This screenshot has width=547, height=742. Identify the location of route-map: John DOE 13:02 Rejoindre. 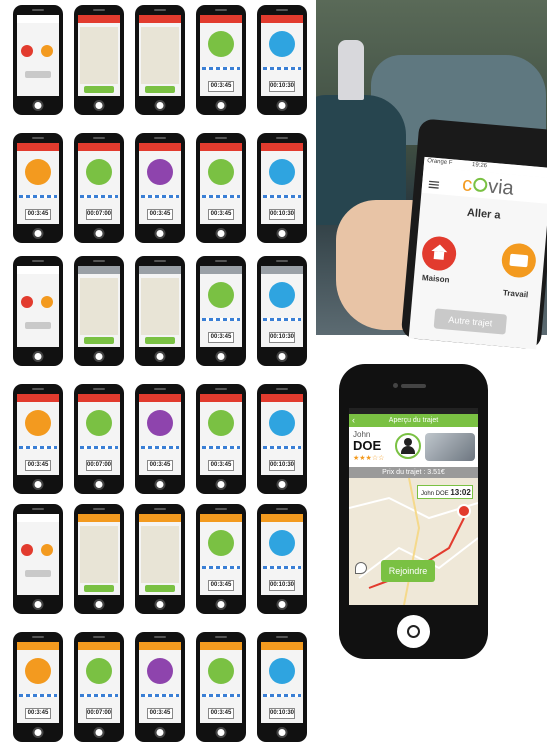
(413, 541).